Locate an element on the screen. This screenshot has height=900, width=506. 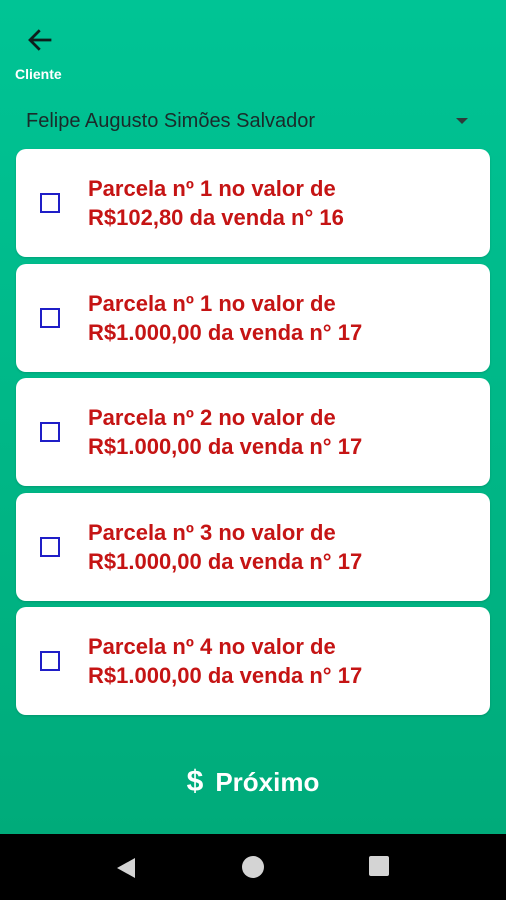
back-button is located at coordinates (40, 40).